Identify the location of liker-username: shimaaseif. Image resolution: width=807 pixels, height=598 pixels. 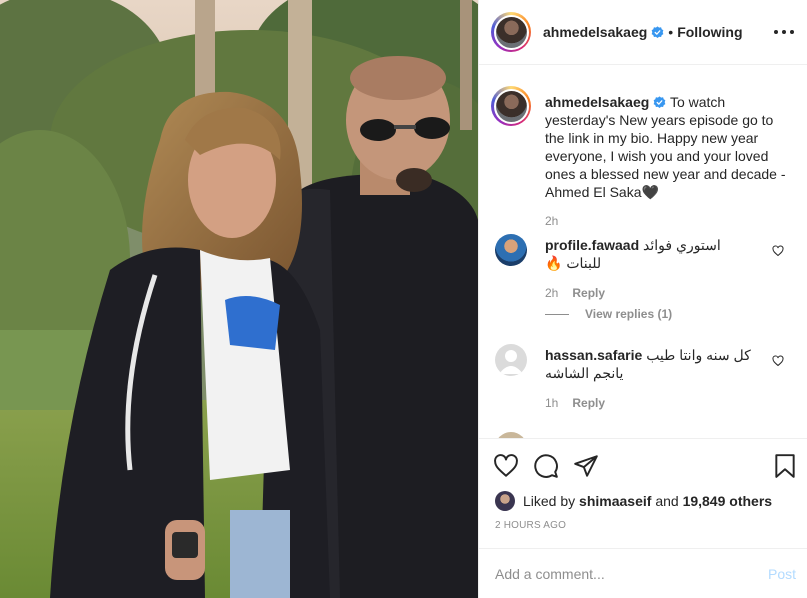
(615, 501).